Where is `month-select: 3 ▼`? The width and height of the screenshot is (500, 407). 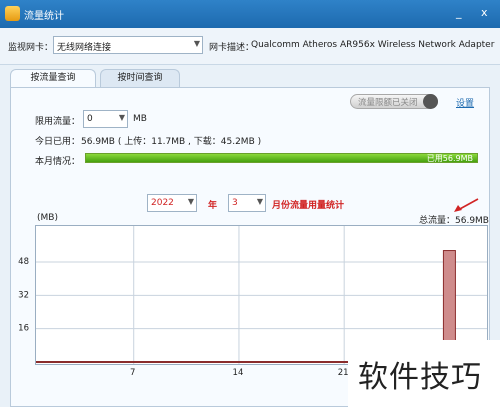 month-select: 3 ▼ is located at coordinates (247, 203).